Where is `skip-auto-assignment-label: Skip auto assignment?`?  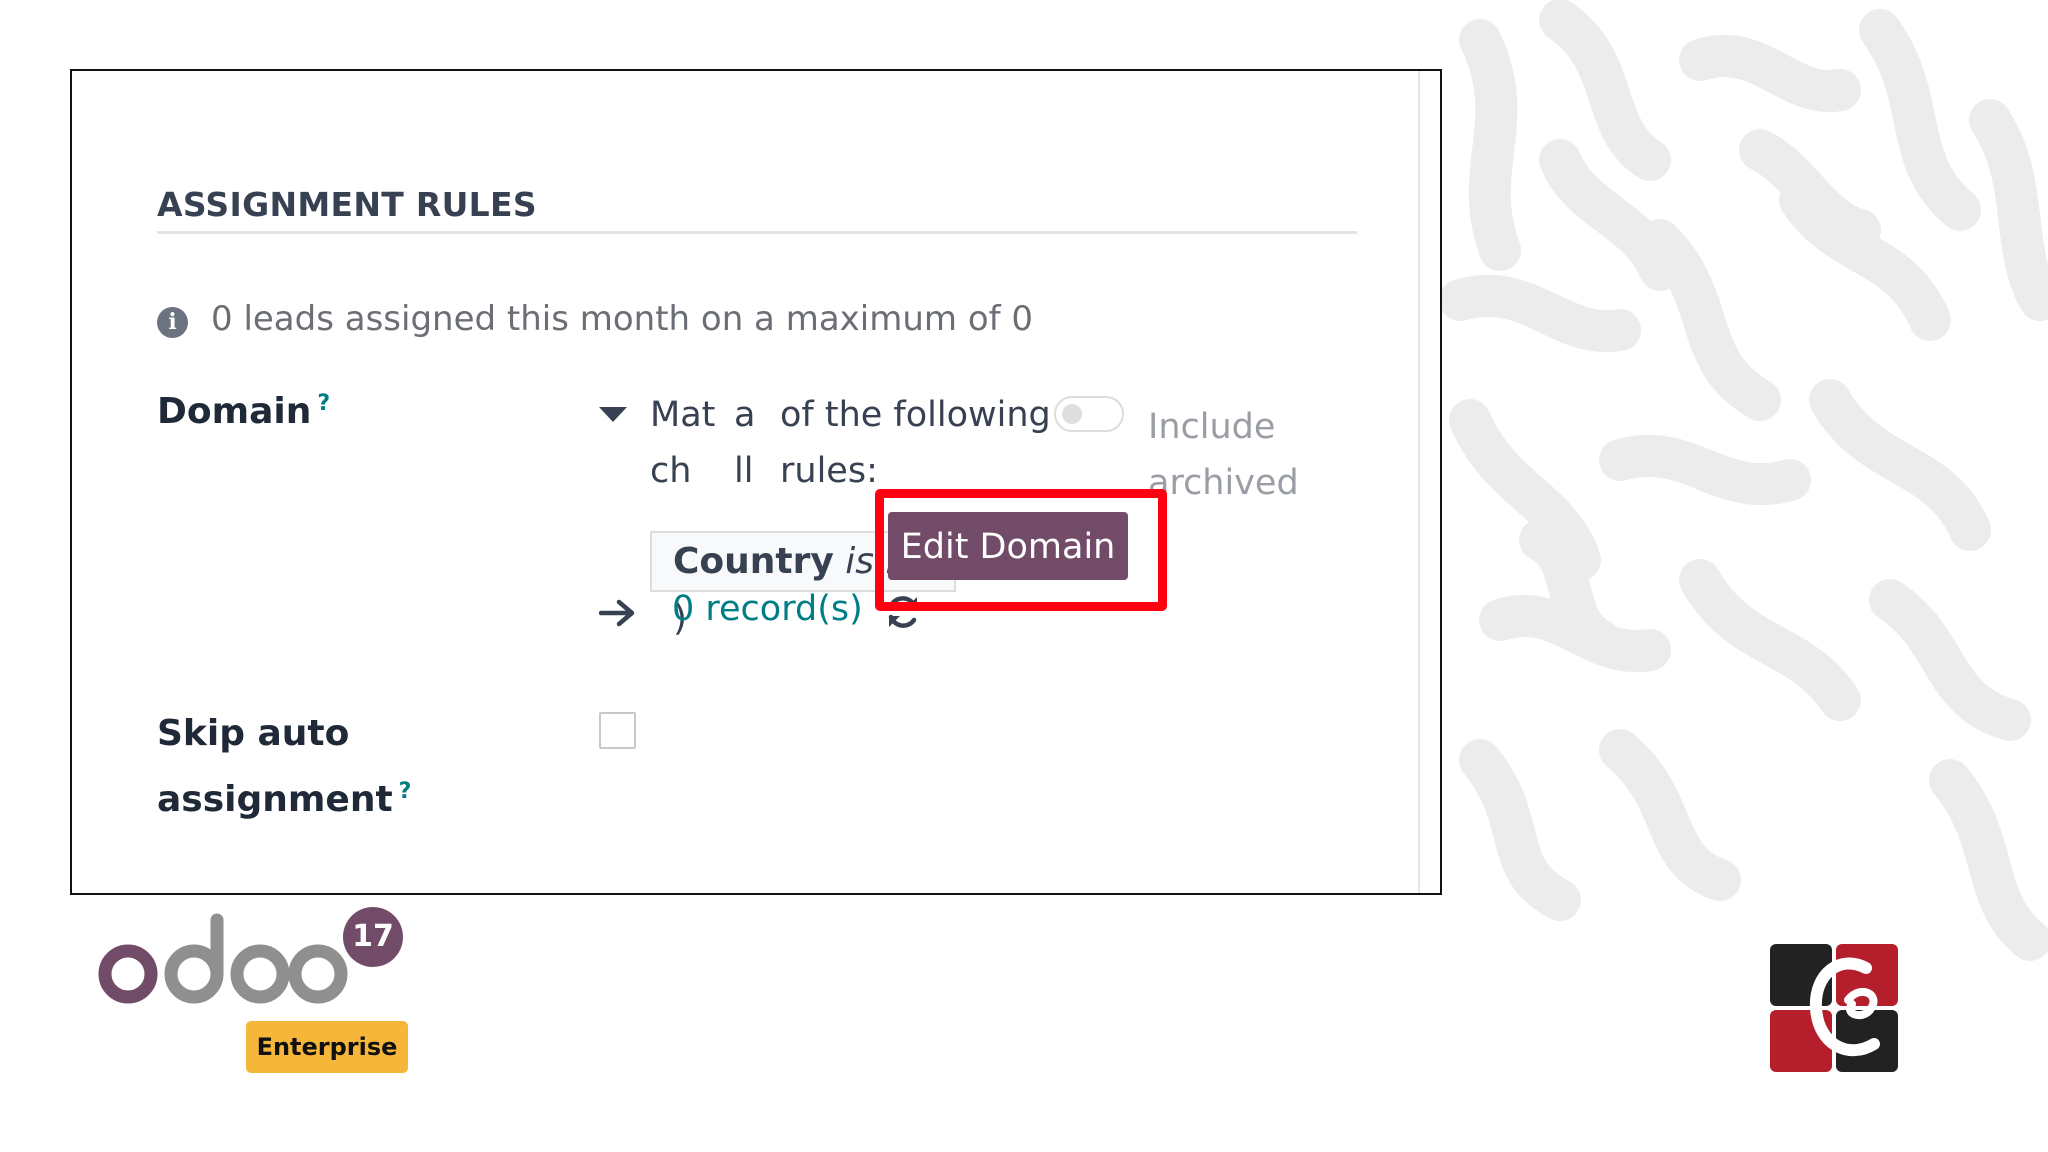
skip-auto-assignment-label: Skip auto assignment? is located at coordinates (284, 767).